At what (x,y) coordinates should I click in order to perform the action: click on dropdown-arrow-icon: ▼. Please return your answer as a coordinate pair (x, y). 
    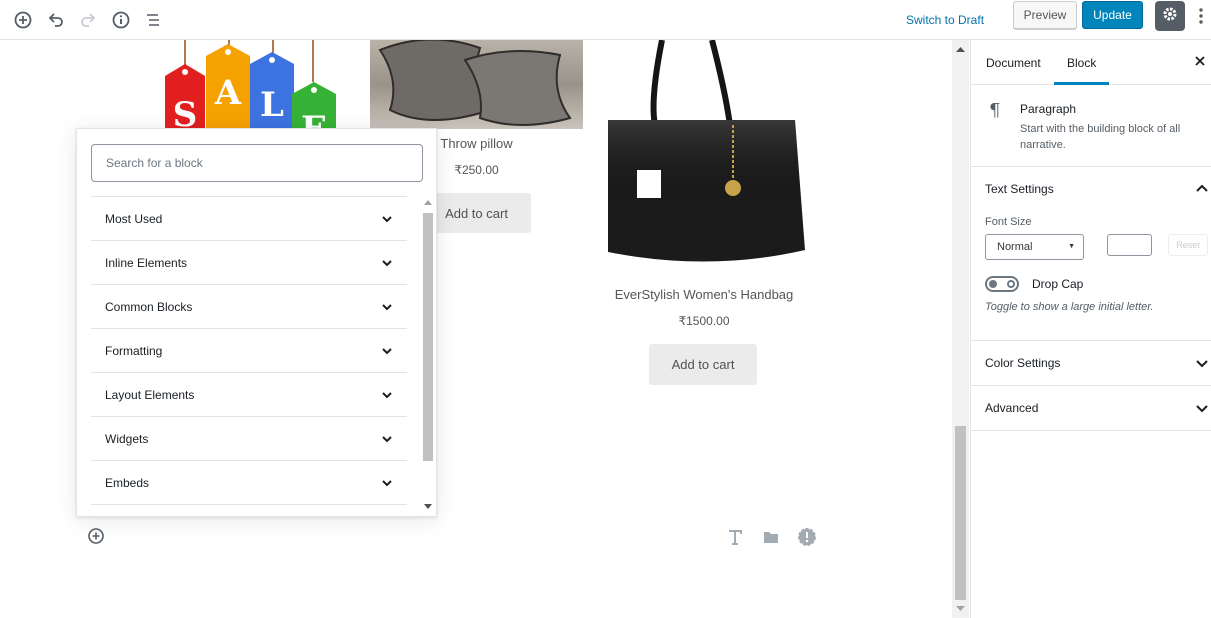
    Looking at the image, I should click on (1071, 246).